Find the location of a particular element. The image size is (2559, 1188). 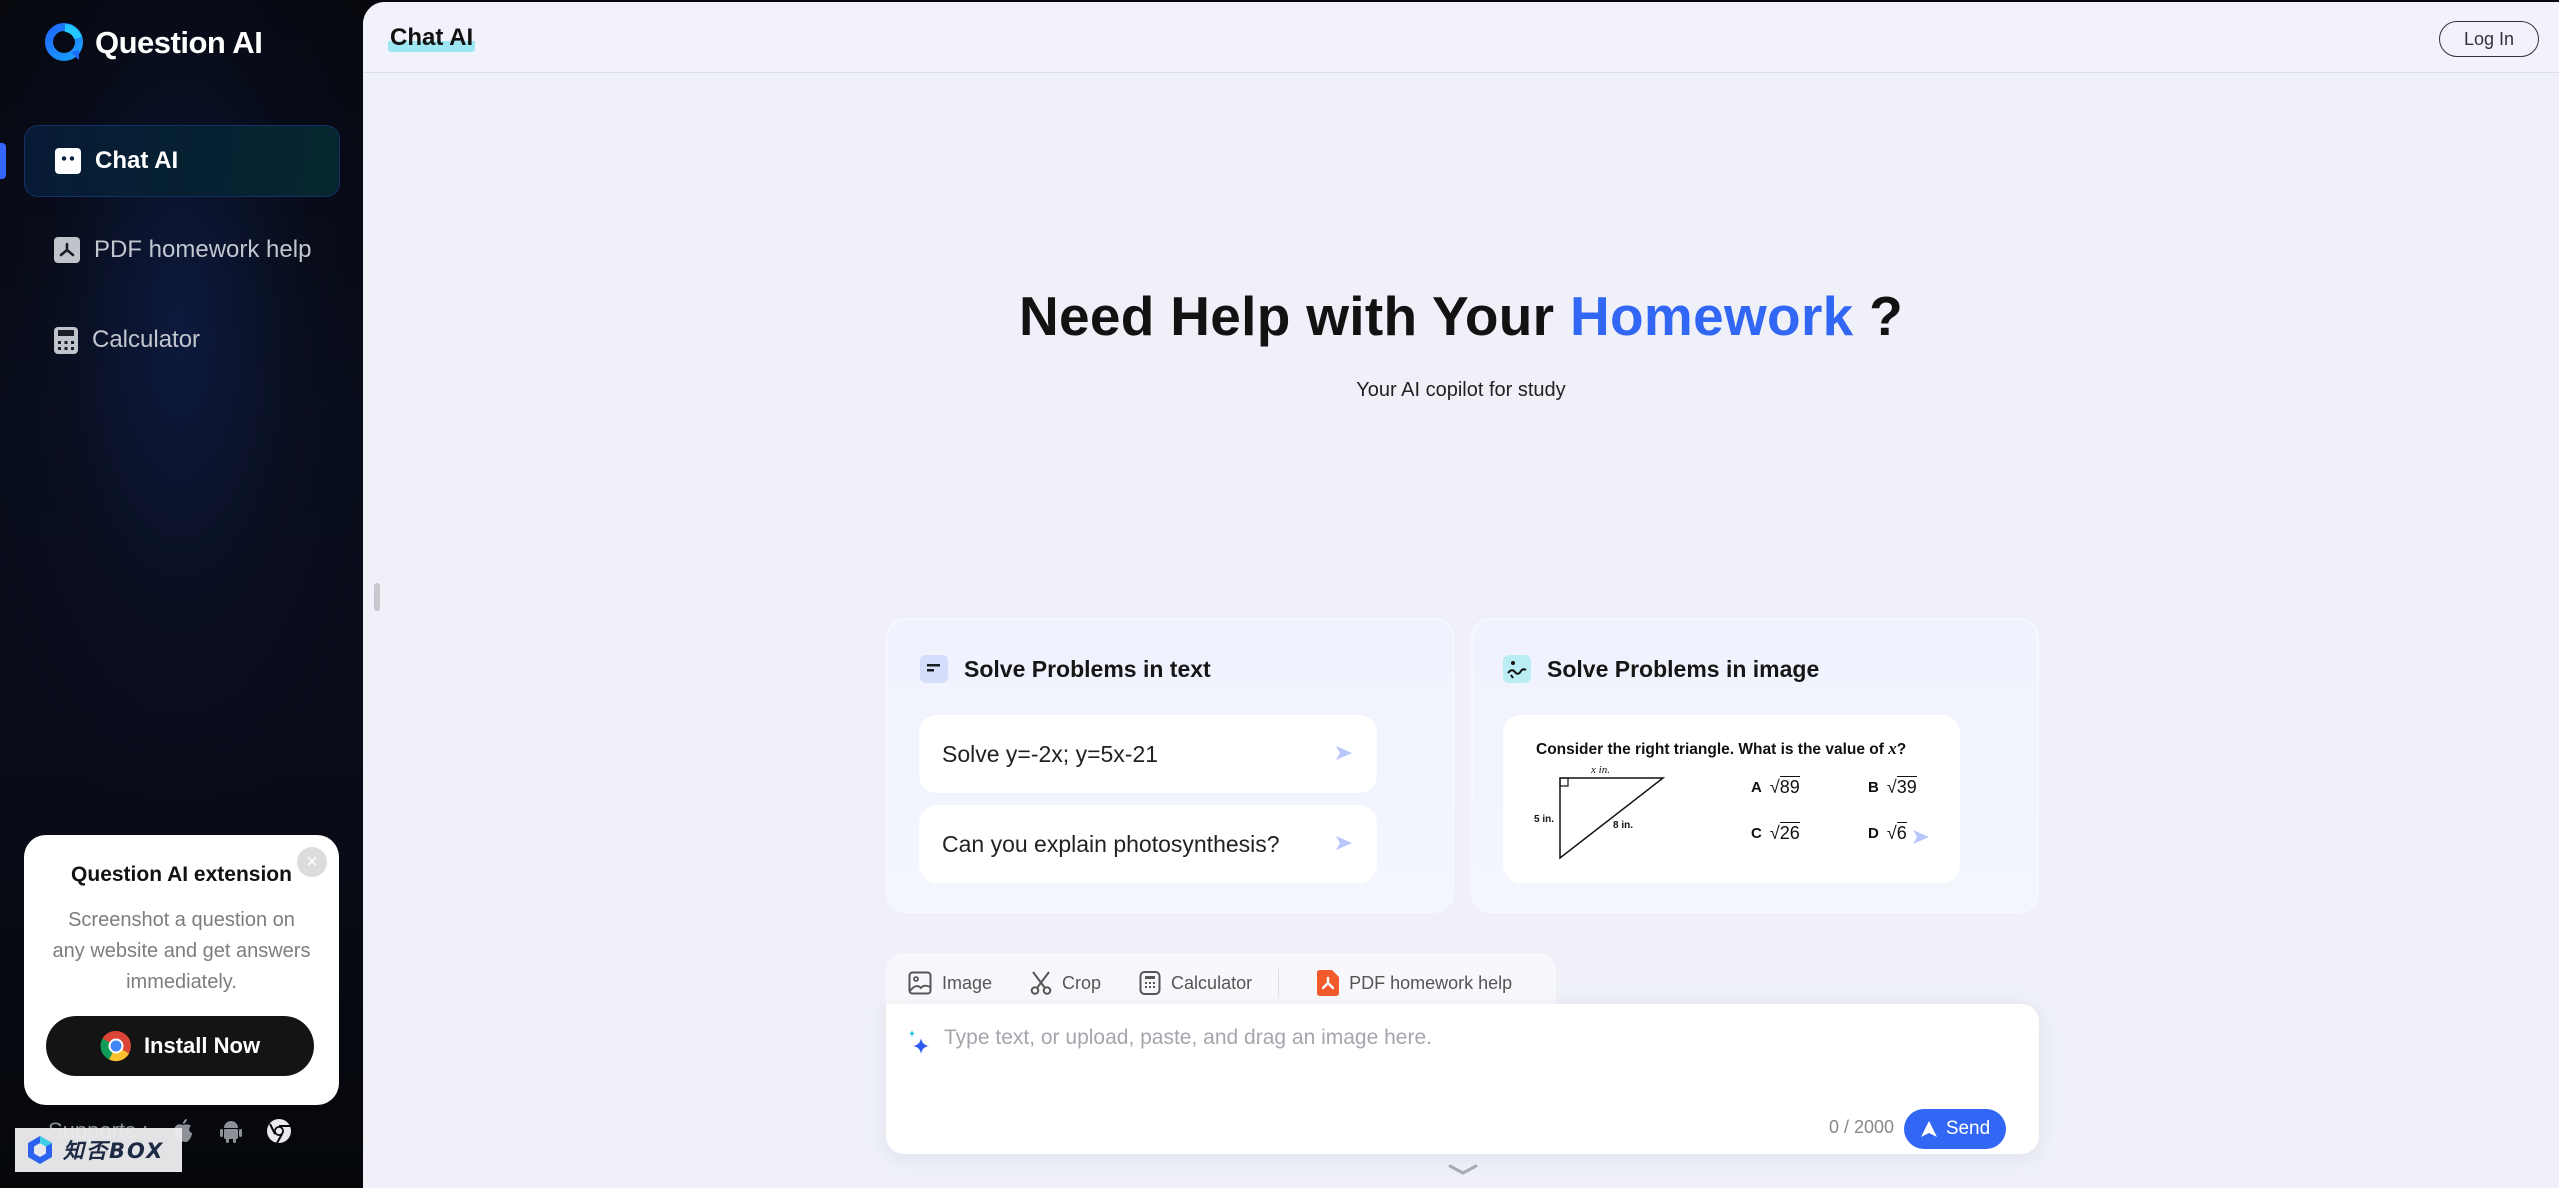

image-upload-button: Image is located at coordinates (950, 983).